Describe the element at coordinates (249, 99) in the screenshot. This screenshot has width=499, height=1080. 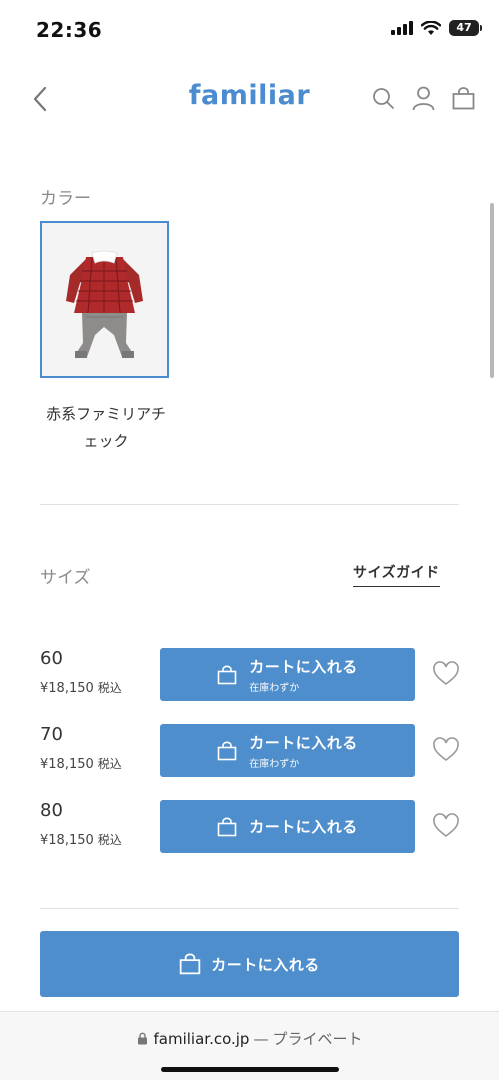
I see `site-header: familiar` at that location.